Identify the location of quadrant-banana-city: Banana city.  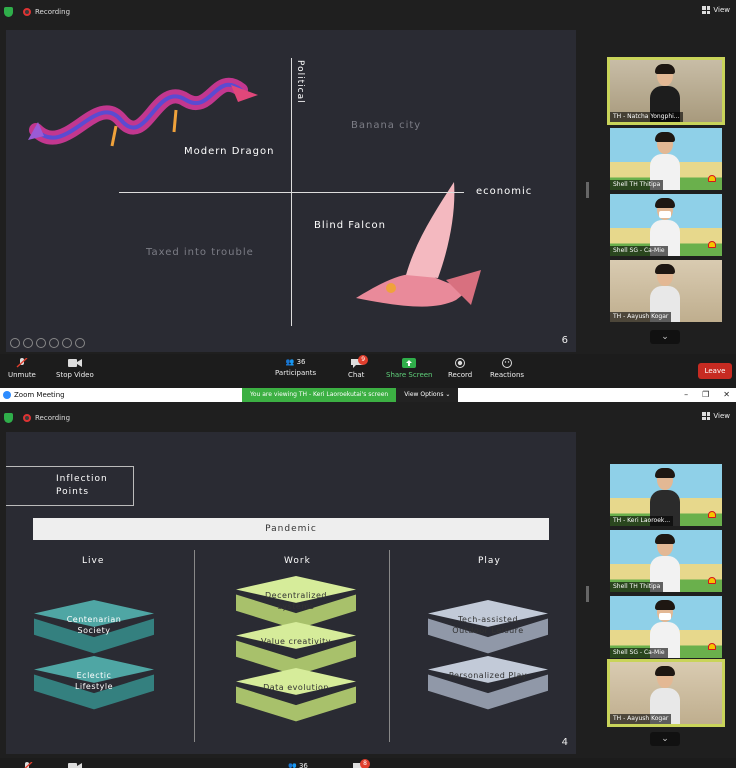
(386, 125).